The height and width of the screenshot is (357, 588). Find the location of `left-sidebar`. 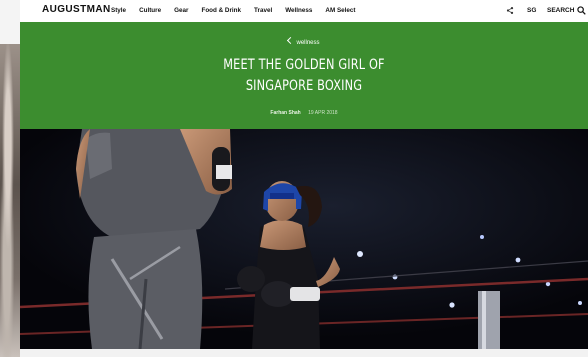

left-sidebar is located at coordinates (10, 178).